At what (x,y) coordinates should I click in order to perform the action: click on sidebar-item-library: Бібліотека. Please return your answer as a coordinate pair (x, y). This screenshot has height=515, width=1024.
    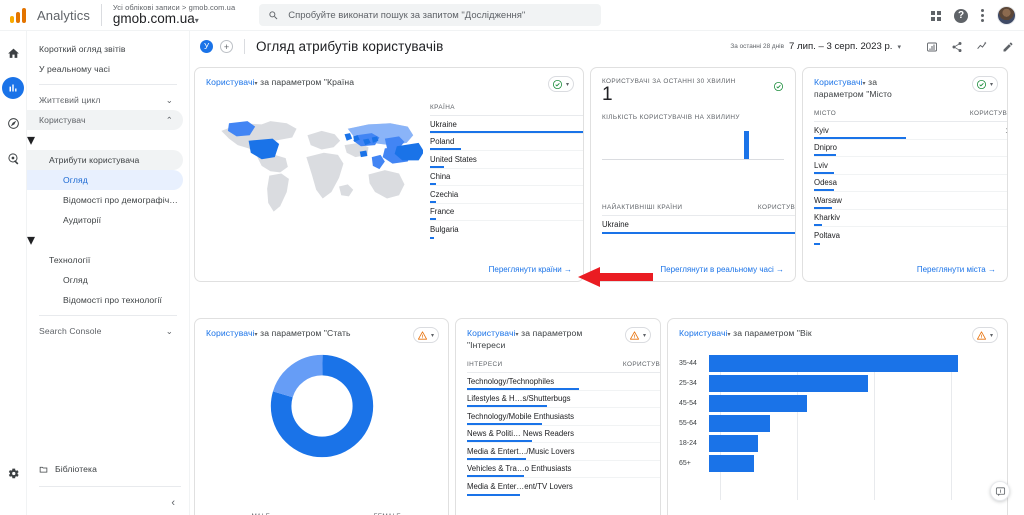
    Looking at the image, I should click on (108, 469).